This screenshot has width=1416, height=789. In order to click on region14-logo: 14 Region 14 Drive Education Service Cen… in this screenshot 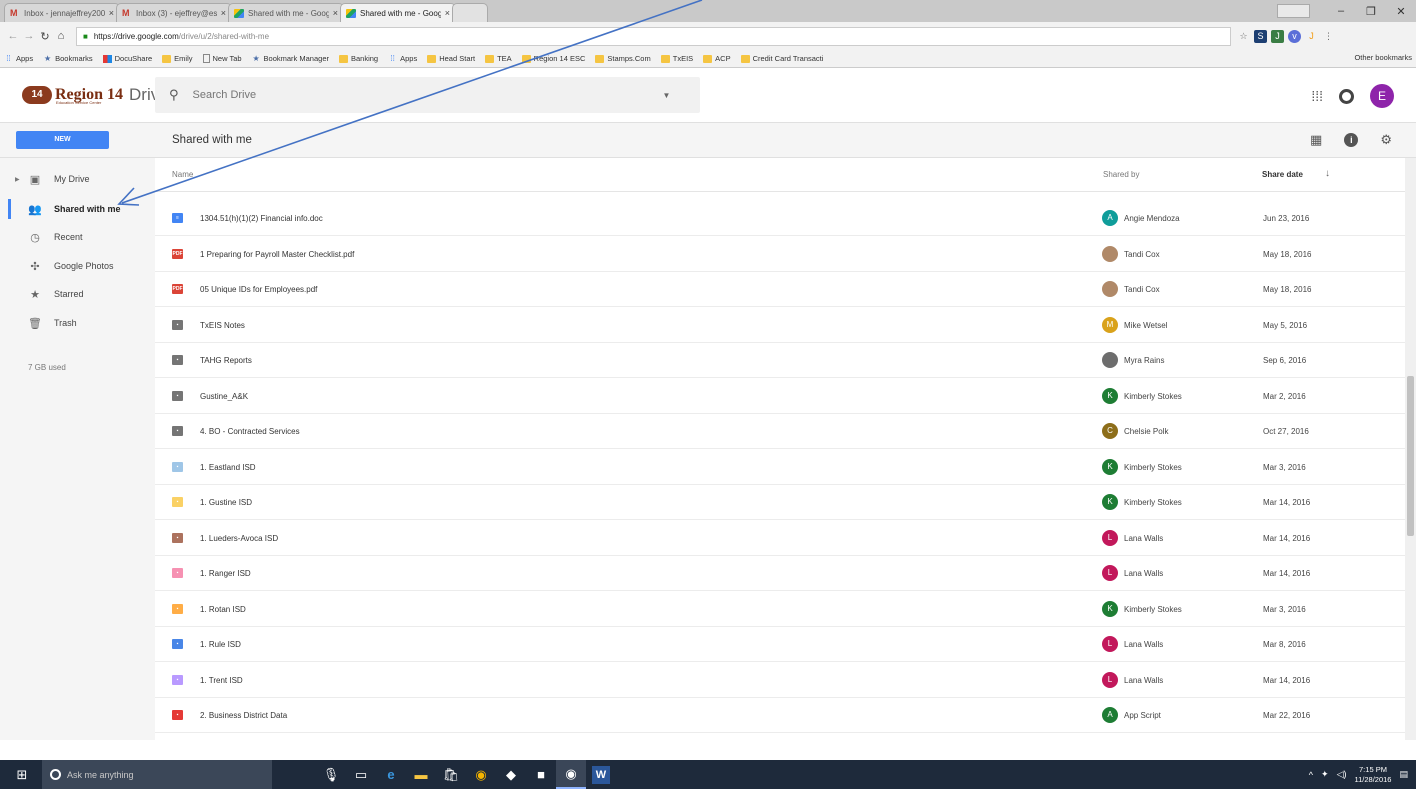, I will do `click(95, 95)`.